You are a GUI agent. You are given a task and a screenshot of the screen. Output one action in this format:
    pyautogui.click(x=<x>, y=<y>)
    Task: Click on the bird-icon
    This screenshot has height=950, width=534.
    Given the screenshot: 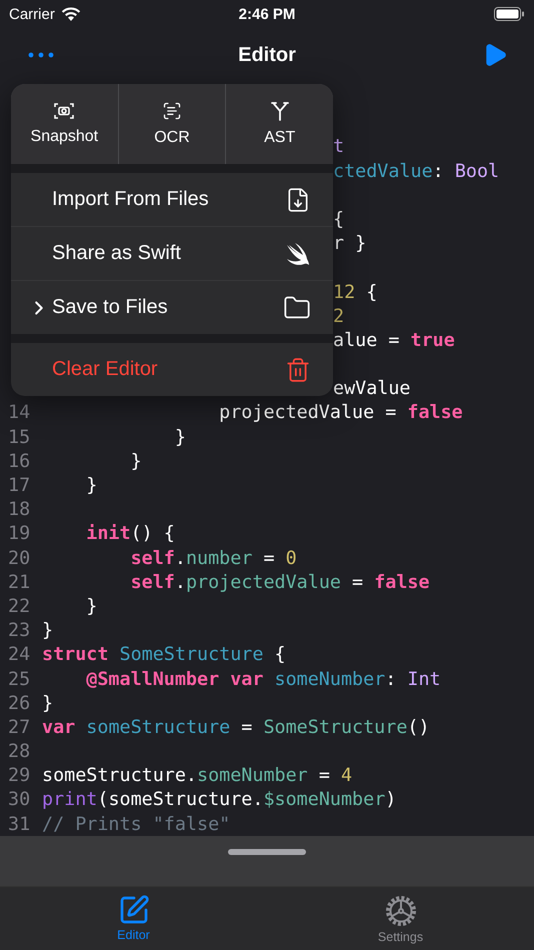 What is the action you would take?
    pyautogui.click(x=298, y=254)
    